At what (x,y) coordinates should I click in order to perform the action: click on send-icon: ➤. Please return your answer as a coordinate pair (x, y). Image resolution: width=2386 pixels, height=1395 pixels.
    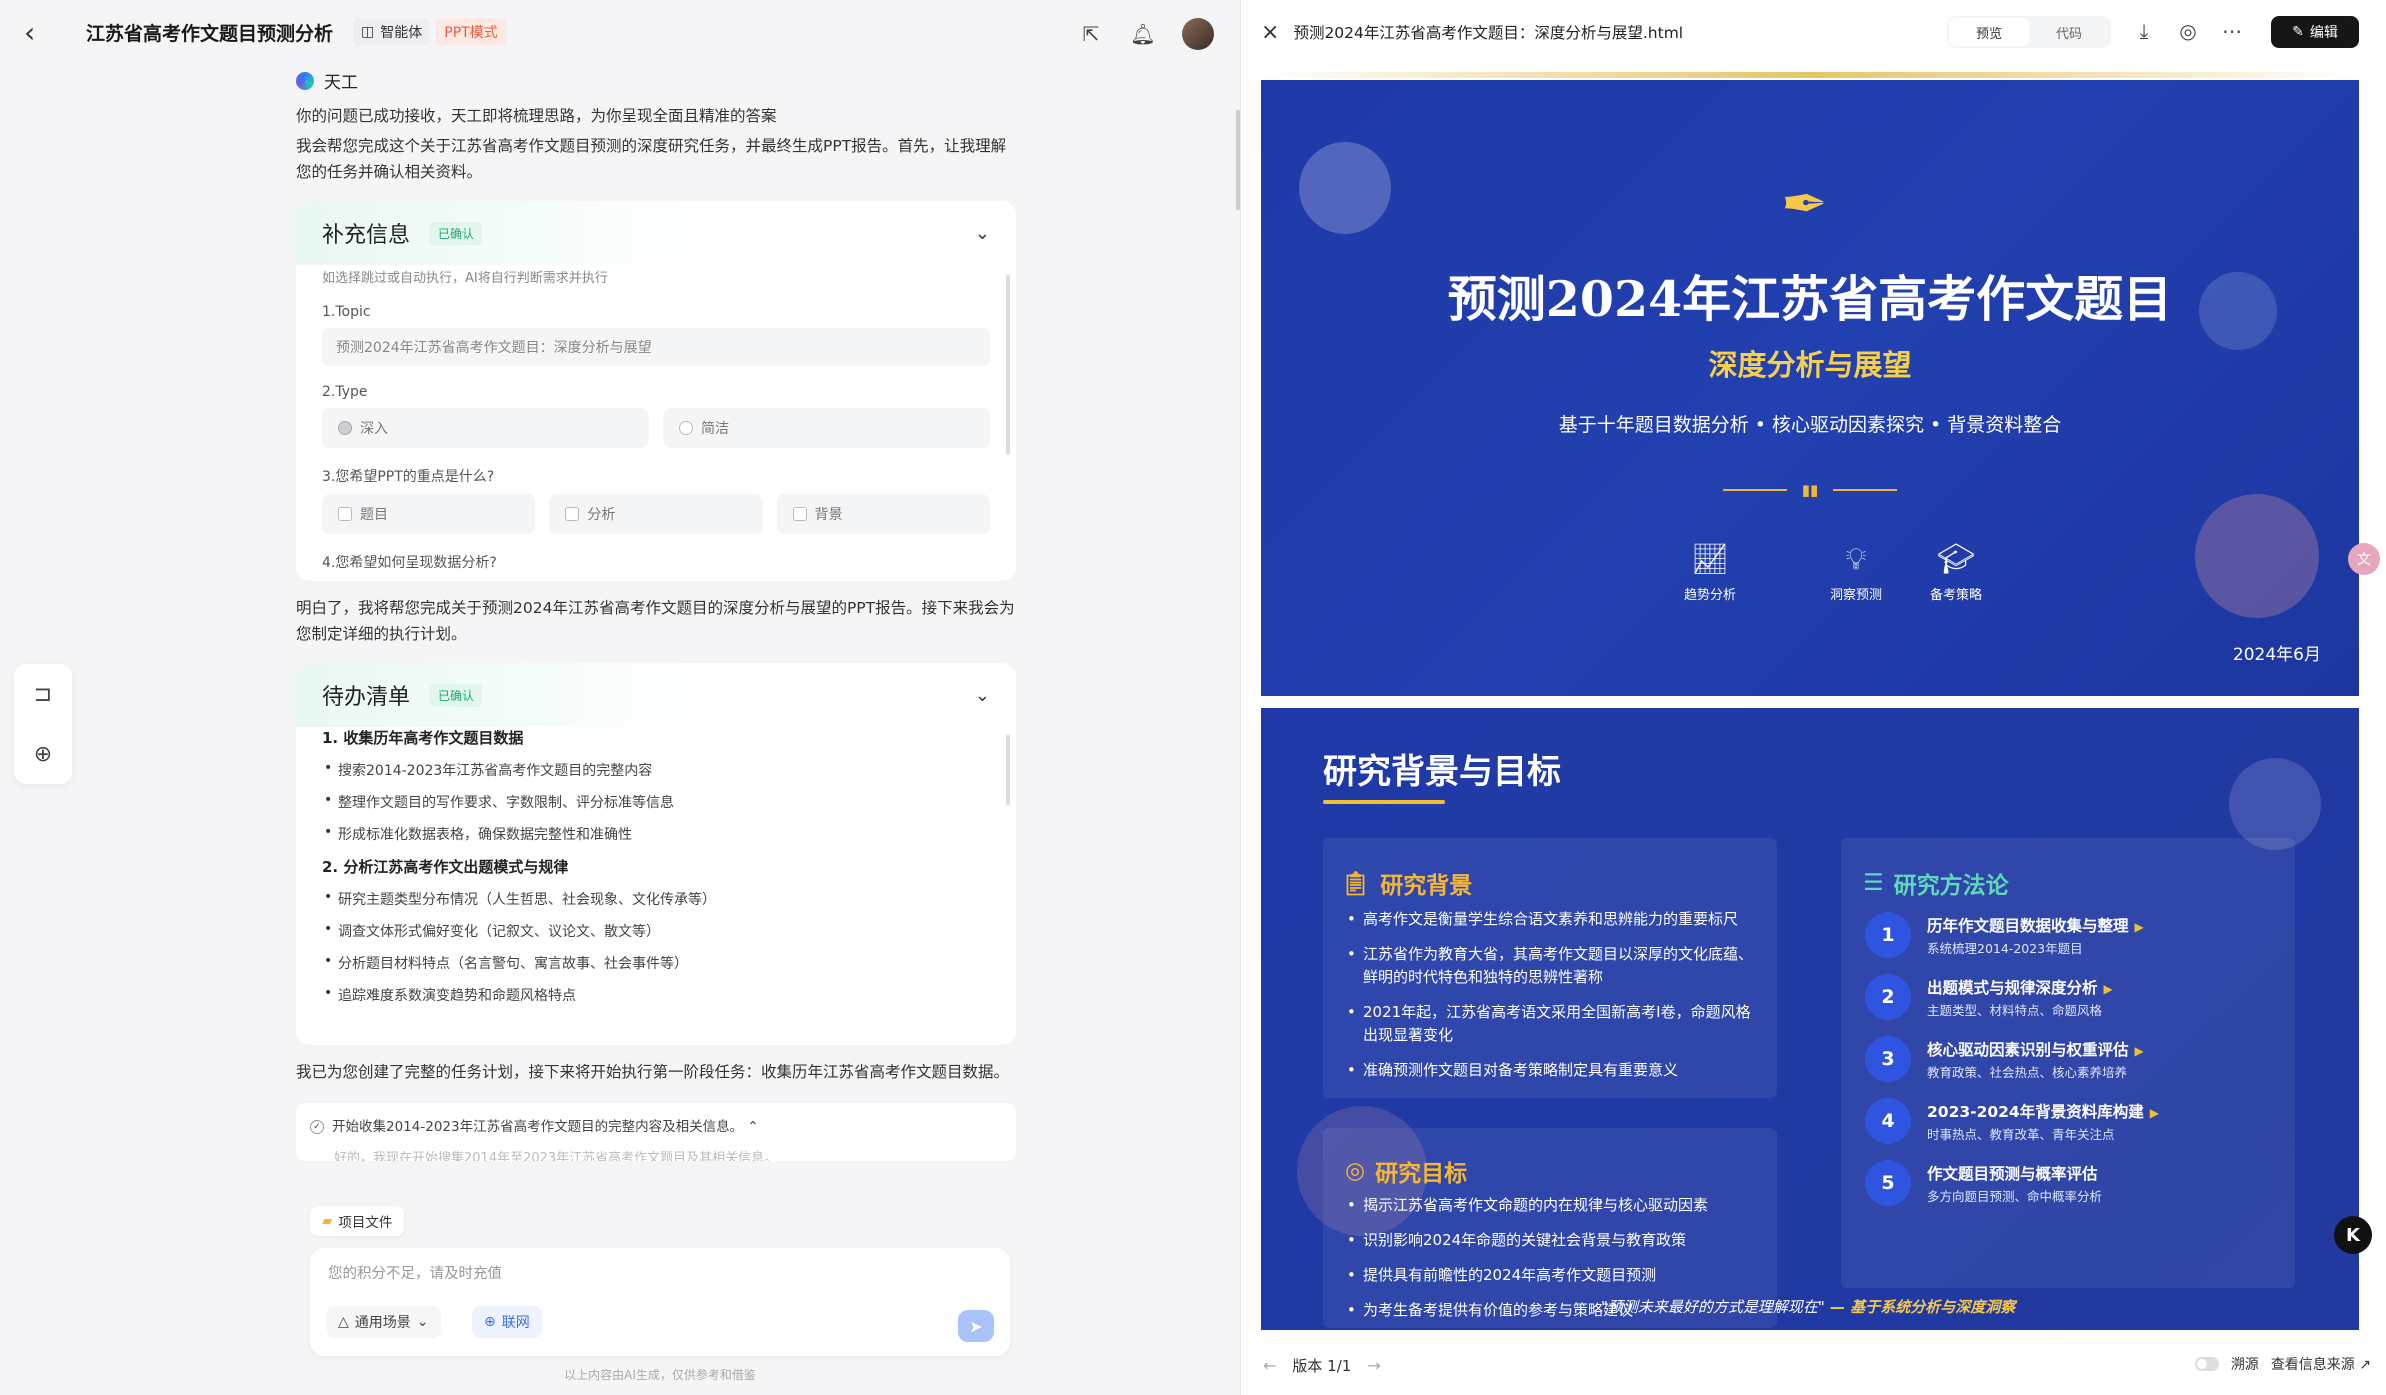
    Looking at the image, I should click on (976, 1326).